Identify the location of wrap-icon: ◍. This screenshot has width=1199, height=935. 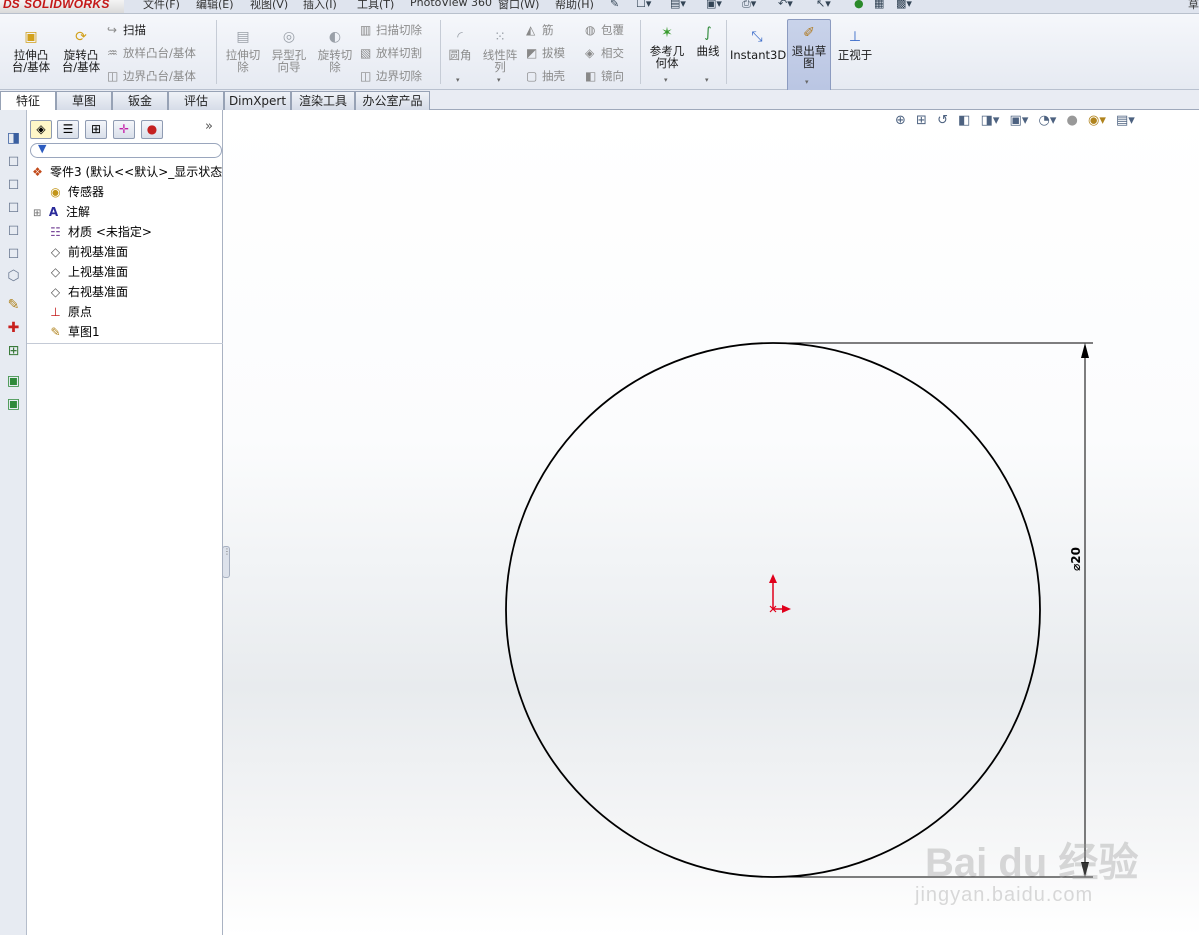
(590, 30).